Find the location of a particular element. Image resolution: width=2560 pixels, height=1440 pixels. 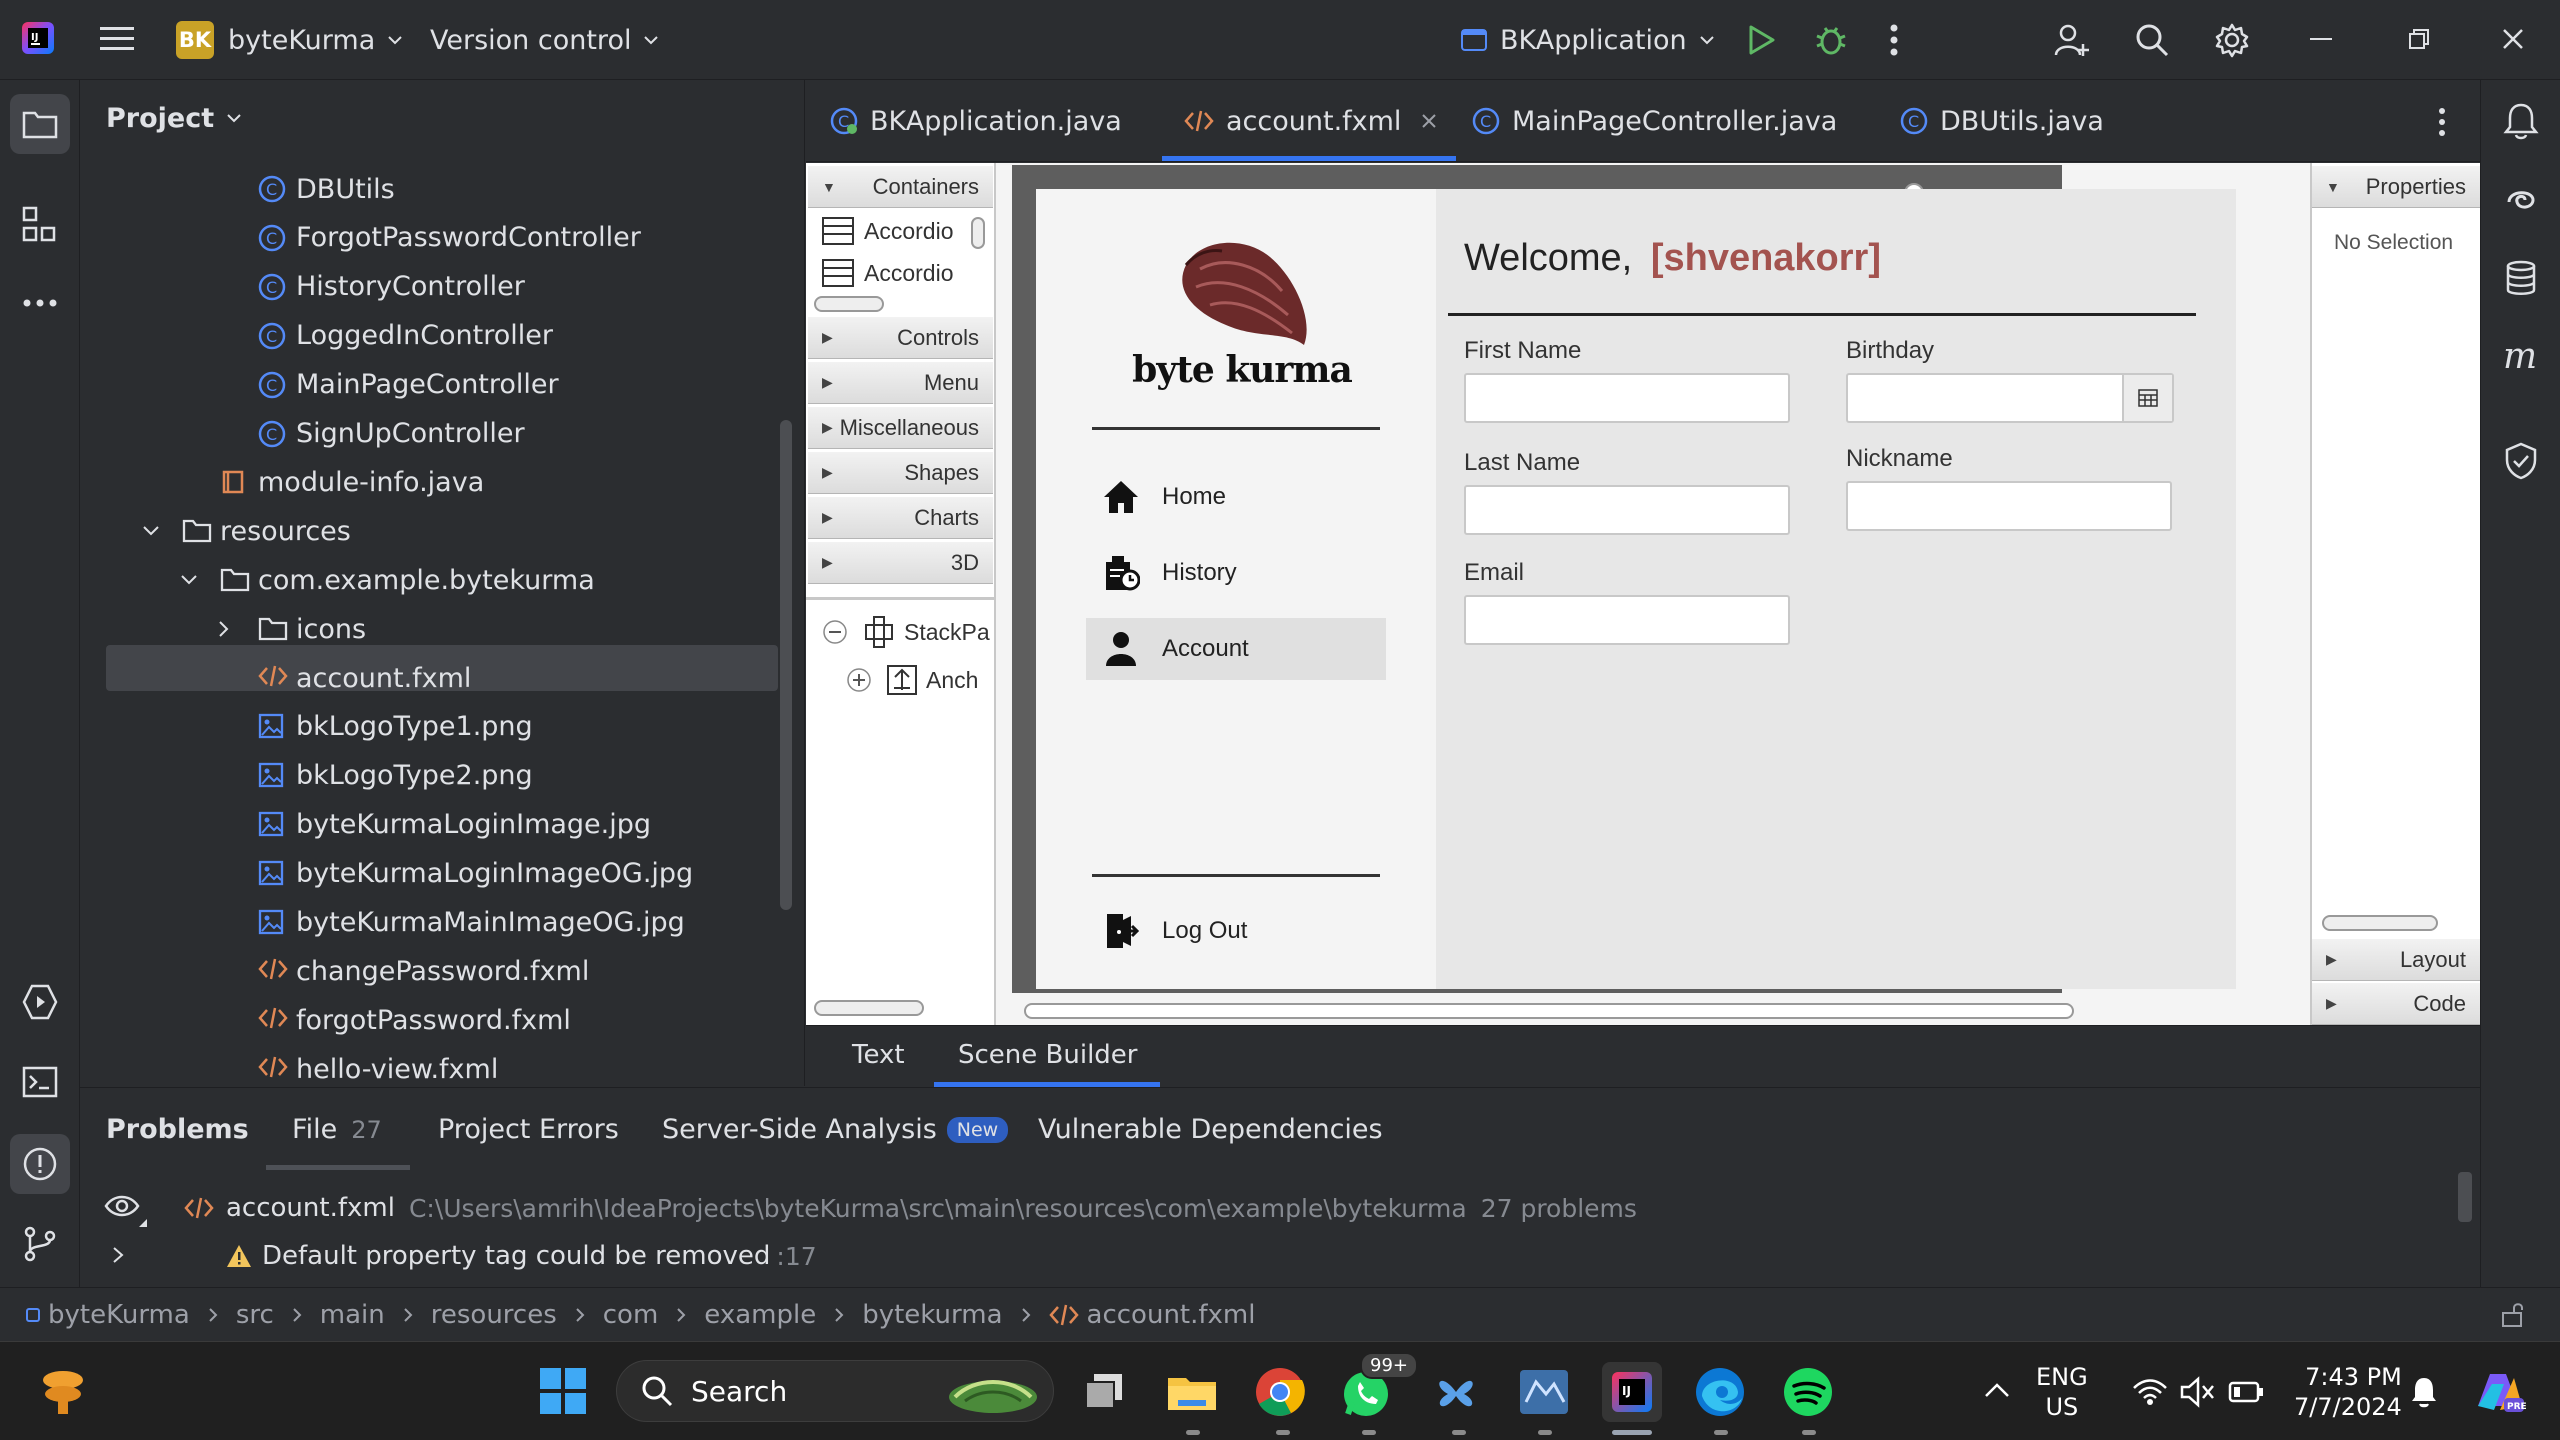

tree-item: resources is located at coordinates (247, 531).